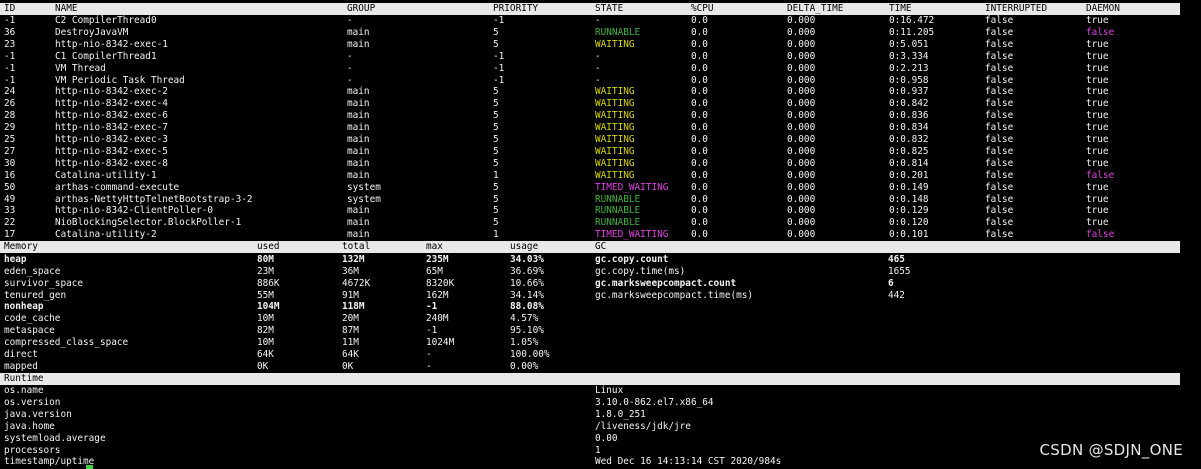 This screenshot has width=1201, height=469. I want to click on runtime-key: timestamp/uptime, so click(49, 462).